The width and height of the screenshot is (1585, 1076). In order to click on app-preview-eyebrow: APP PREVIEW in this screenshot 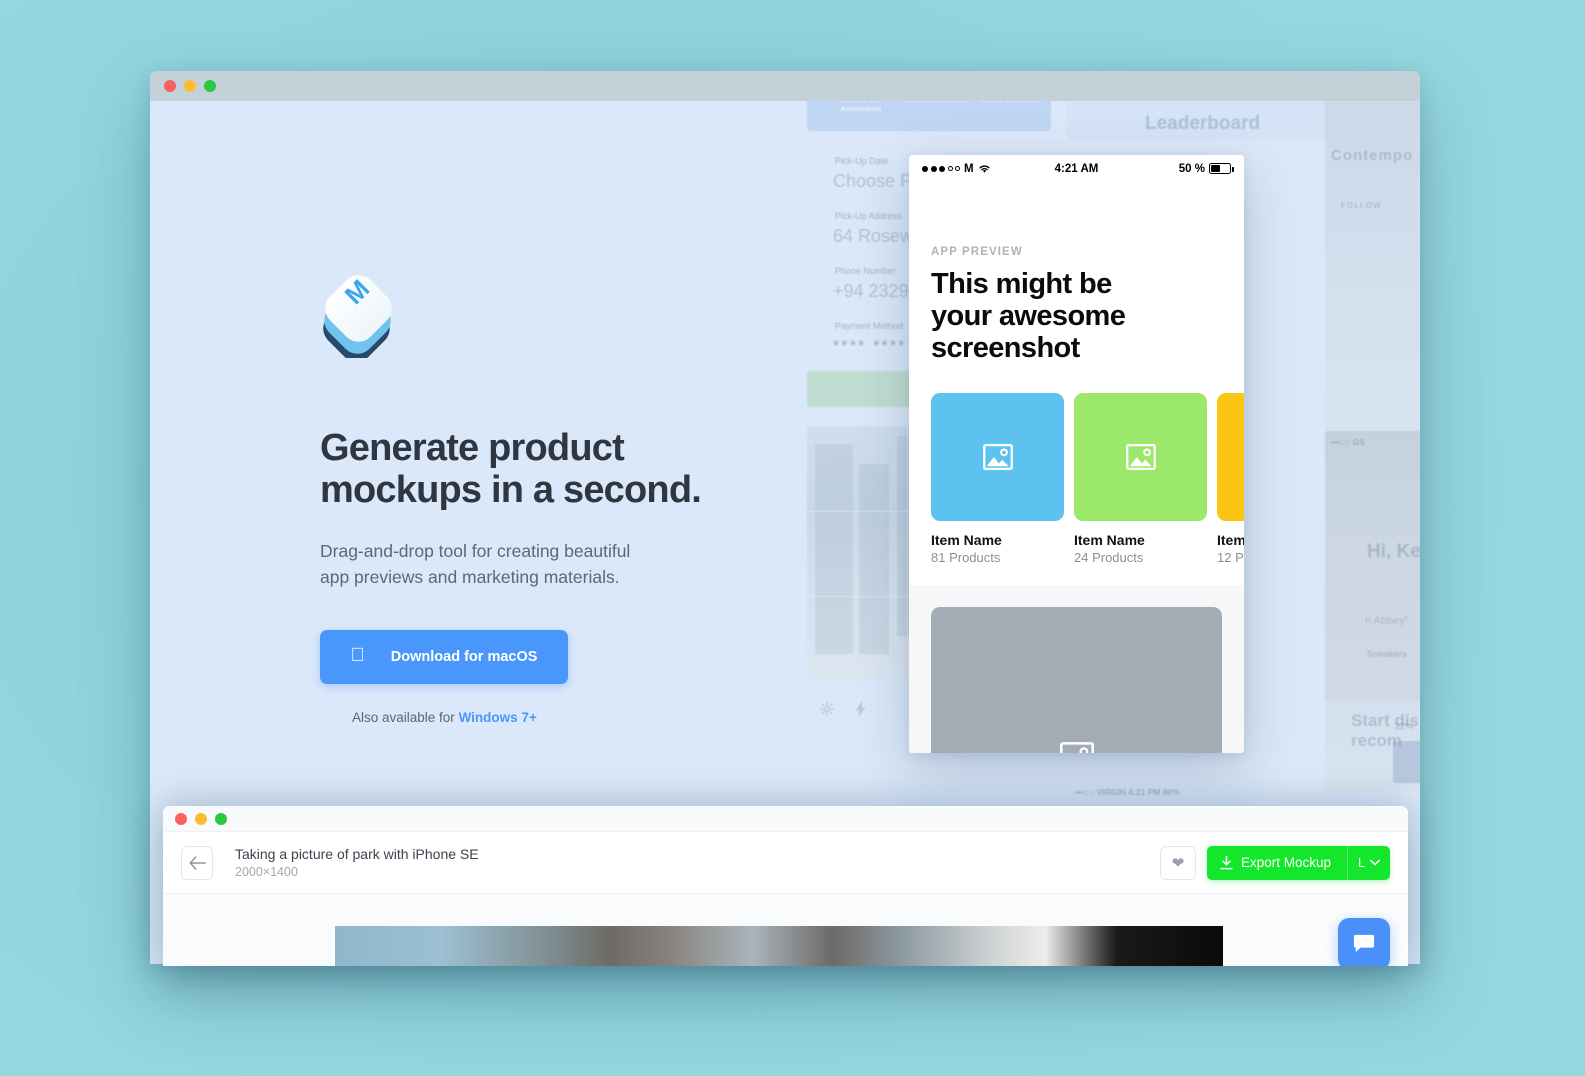, I will do `click(977, 252)`.